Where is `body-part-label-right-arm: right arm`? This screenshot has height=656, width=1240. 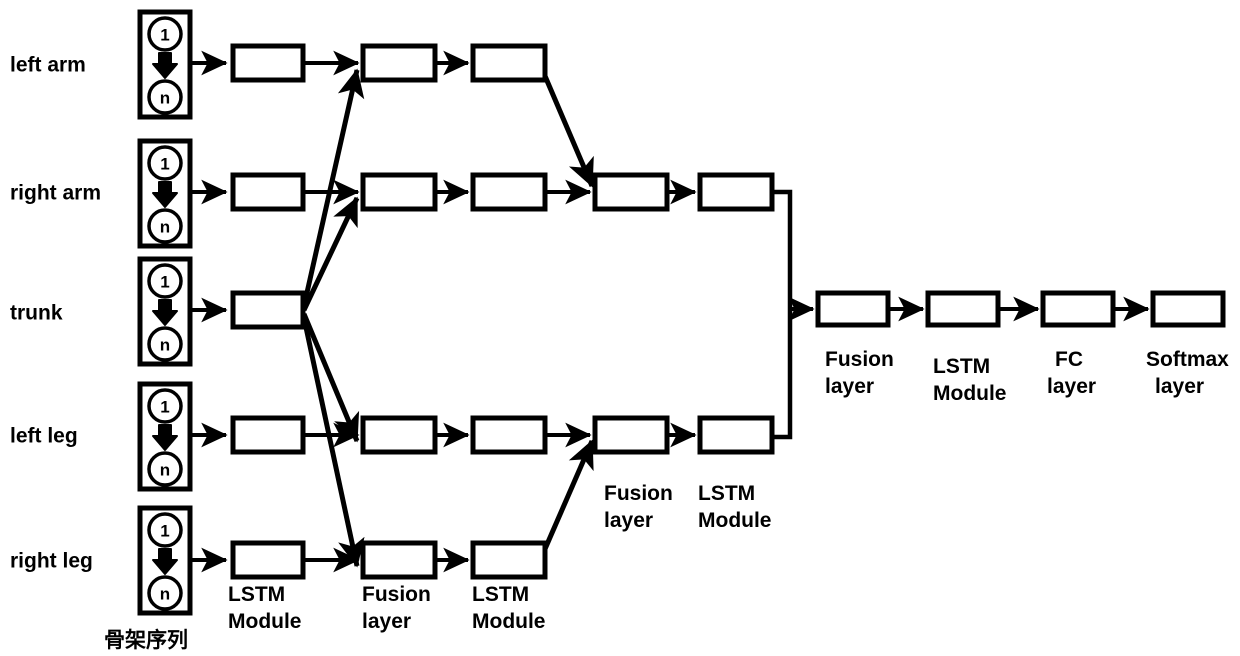
body-part-label-right-arm: right arm is located at coordinates (55, 193).